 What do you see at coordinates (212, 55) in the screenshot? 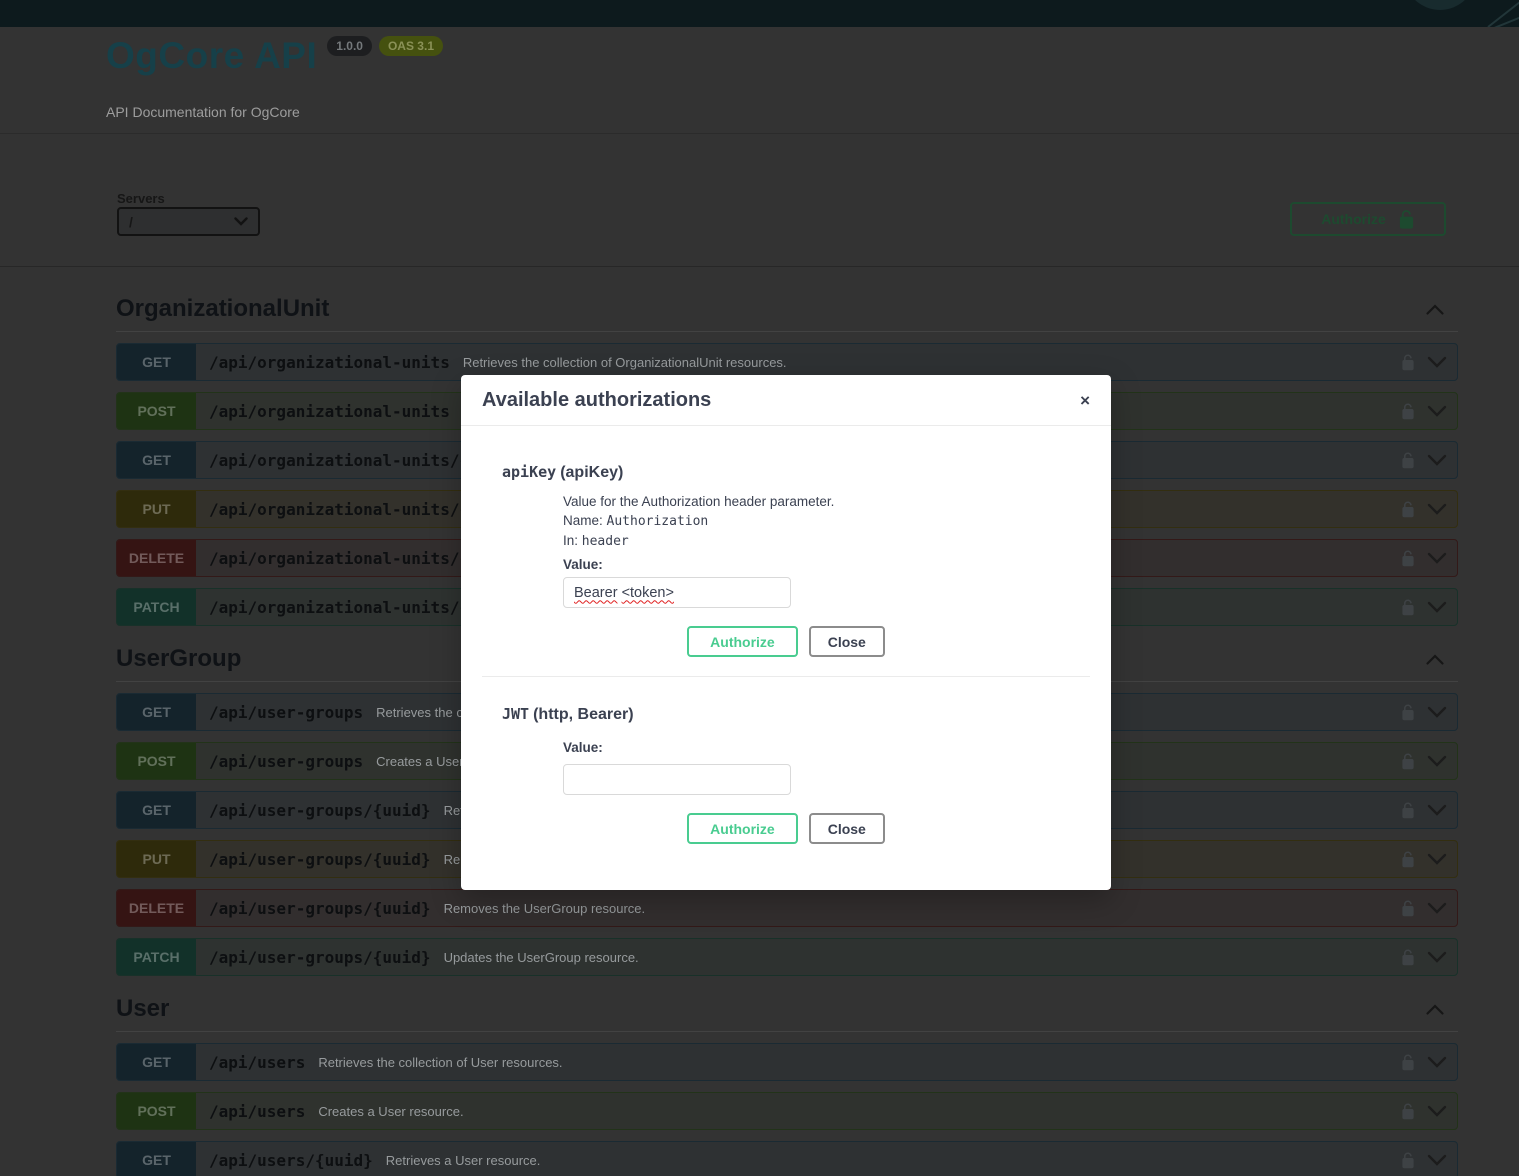
I see `page-title: OgCore API` at bounding box center [212, 55].